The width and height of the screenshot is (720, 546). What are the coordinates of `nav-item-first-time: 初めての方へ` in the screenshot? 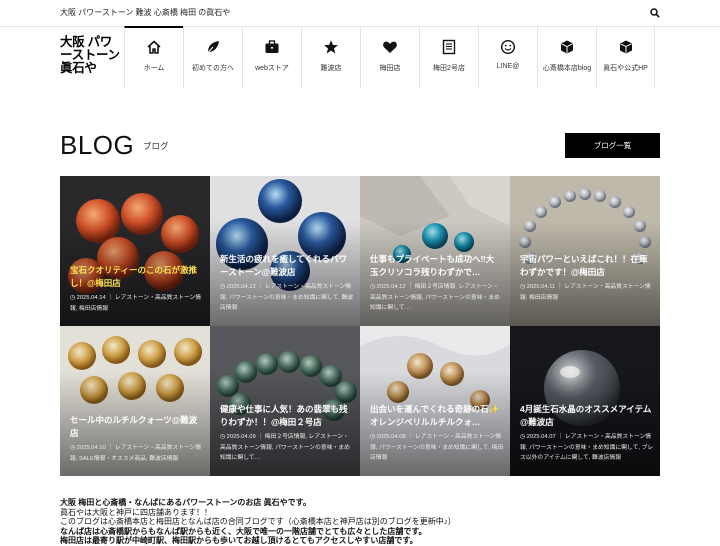 It's located at (212, 57).